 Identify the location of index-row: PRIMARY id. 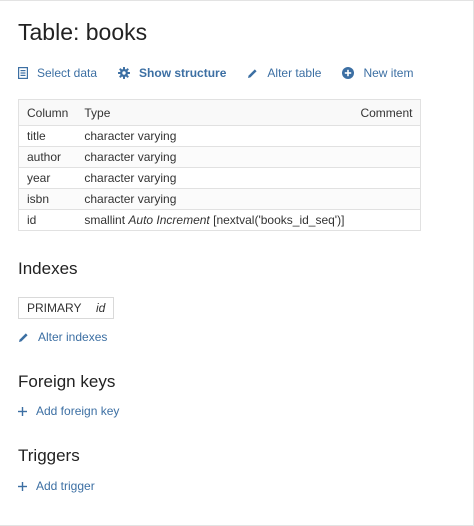
(66, 308).